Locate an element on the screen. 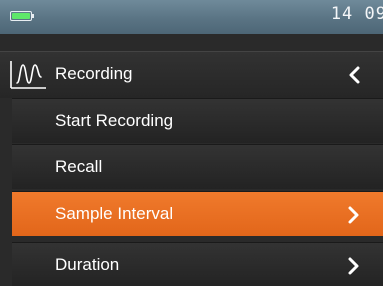  menu-item-label: Sample Interval is located at coordinates (114, 213).